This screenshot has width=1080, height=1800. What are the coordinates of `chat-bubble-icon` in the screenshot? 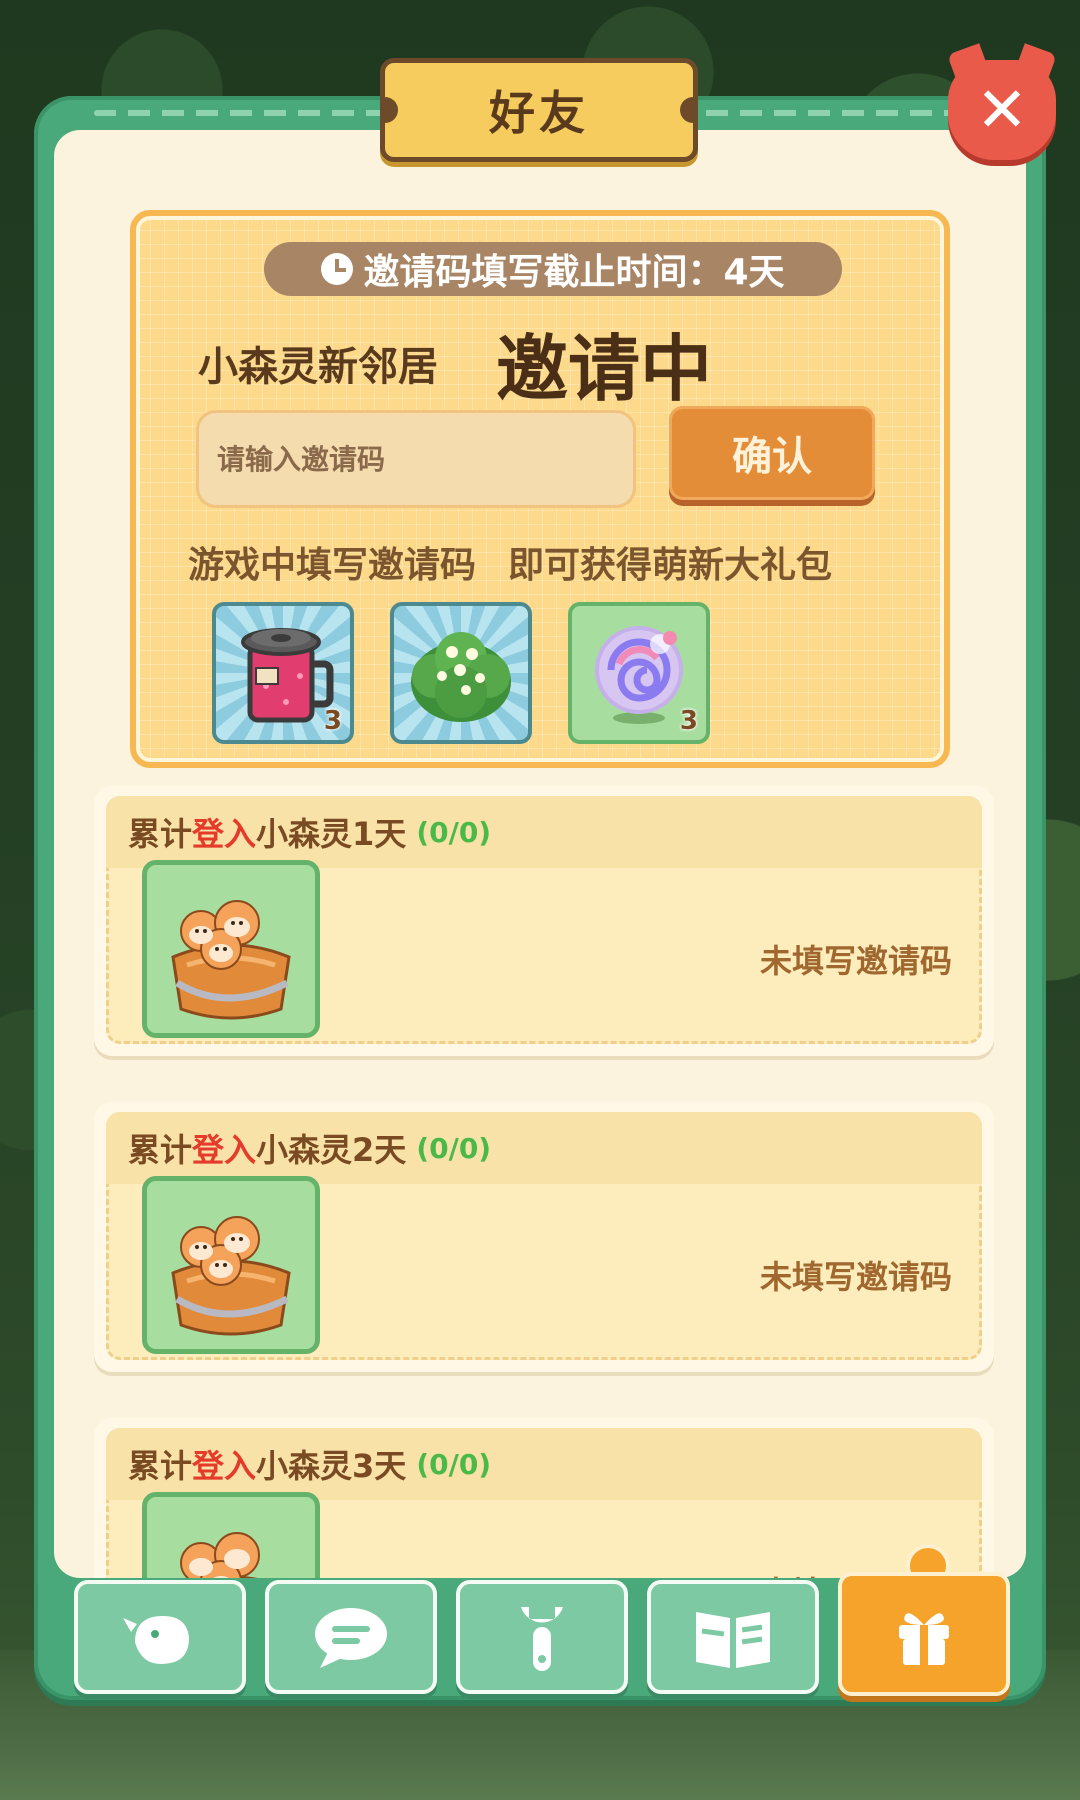 It's located at (351, 1638).